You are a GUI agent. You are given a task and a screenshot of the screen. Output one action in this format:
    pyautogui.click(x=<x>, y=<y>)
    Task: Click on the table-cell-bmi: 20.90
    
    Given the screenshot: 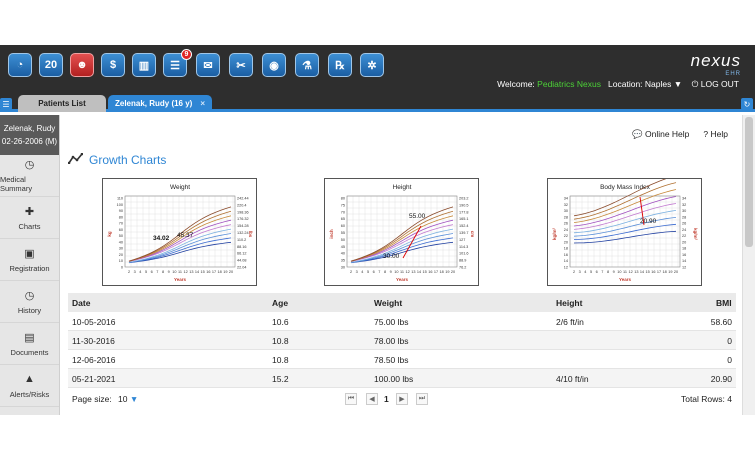 What is the action you would take?
    pyautogui.click(x=721, y=378)
    